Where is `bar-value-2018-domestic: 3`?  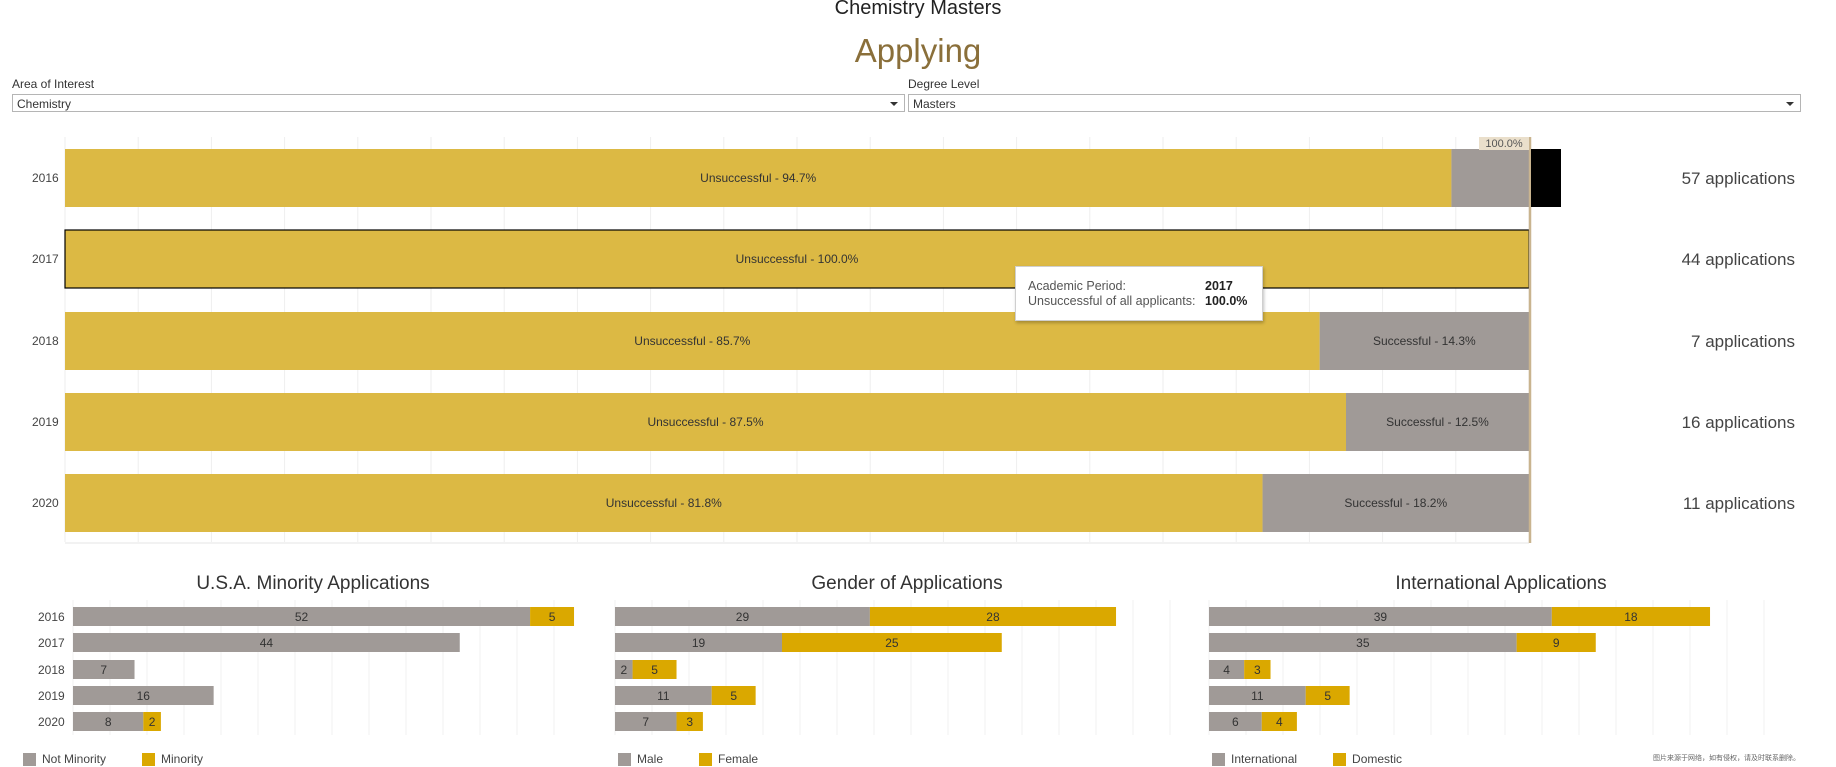 bar-value-2018-domestic: 3 is located at coordinates (1257, 670).